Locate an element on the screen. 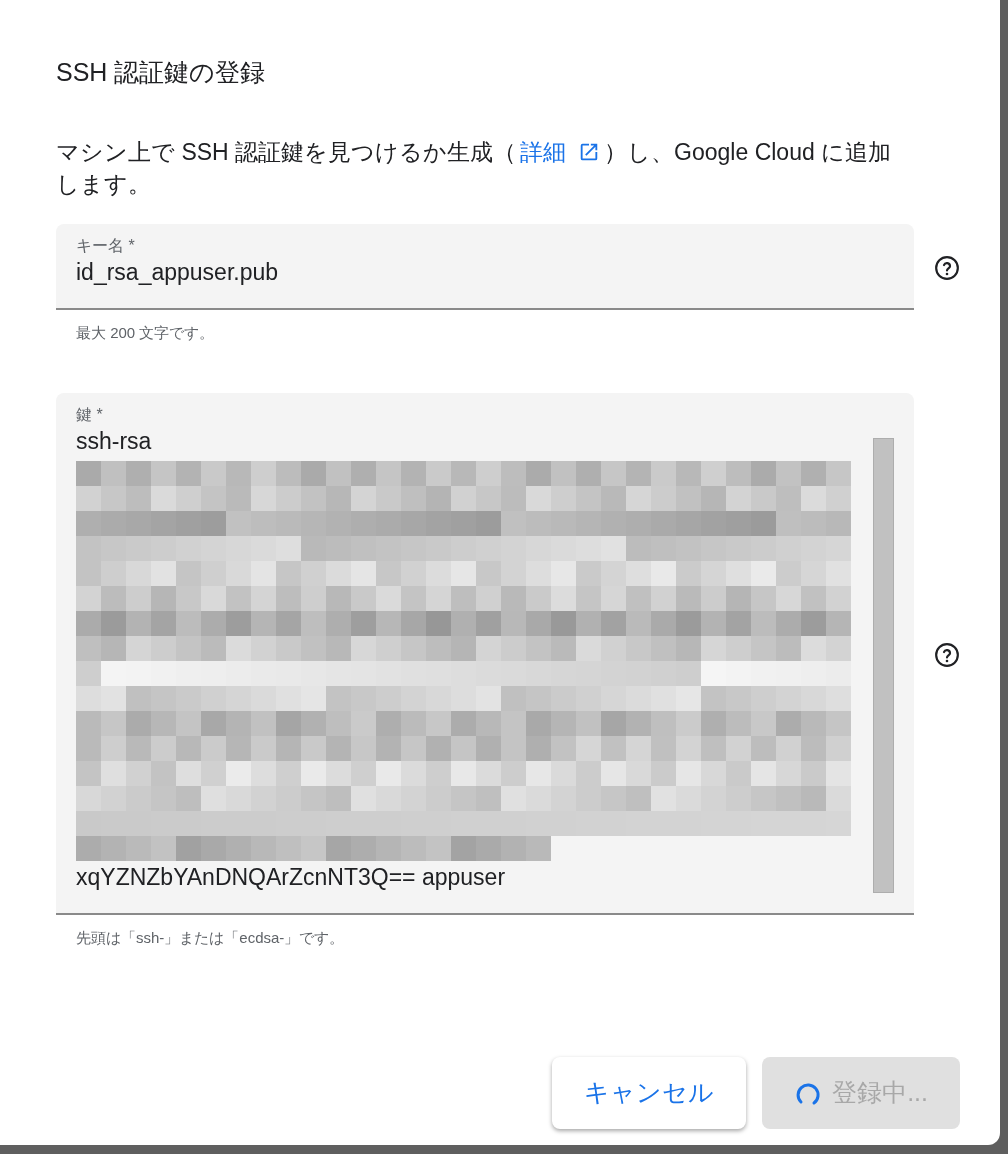 This screenshot has width=1008, height=1154. key-name-field: キー名 * id_rsa_appuser.pub is located at coordinates (485, 267).